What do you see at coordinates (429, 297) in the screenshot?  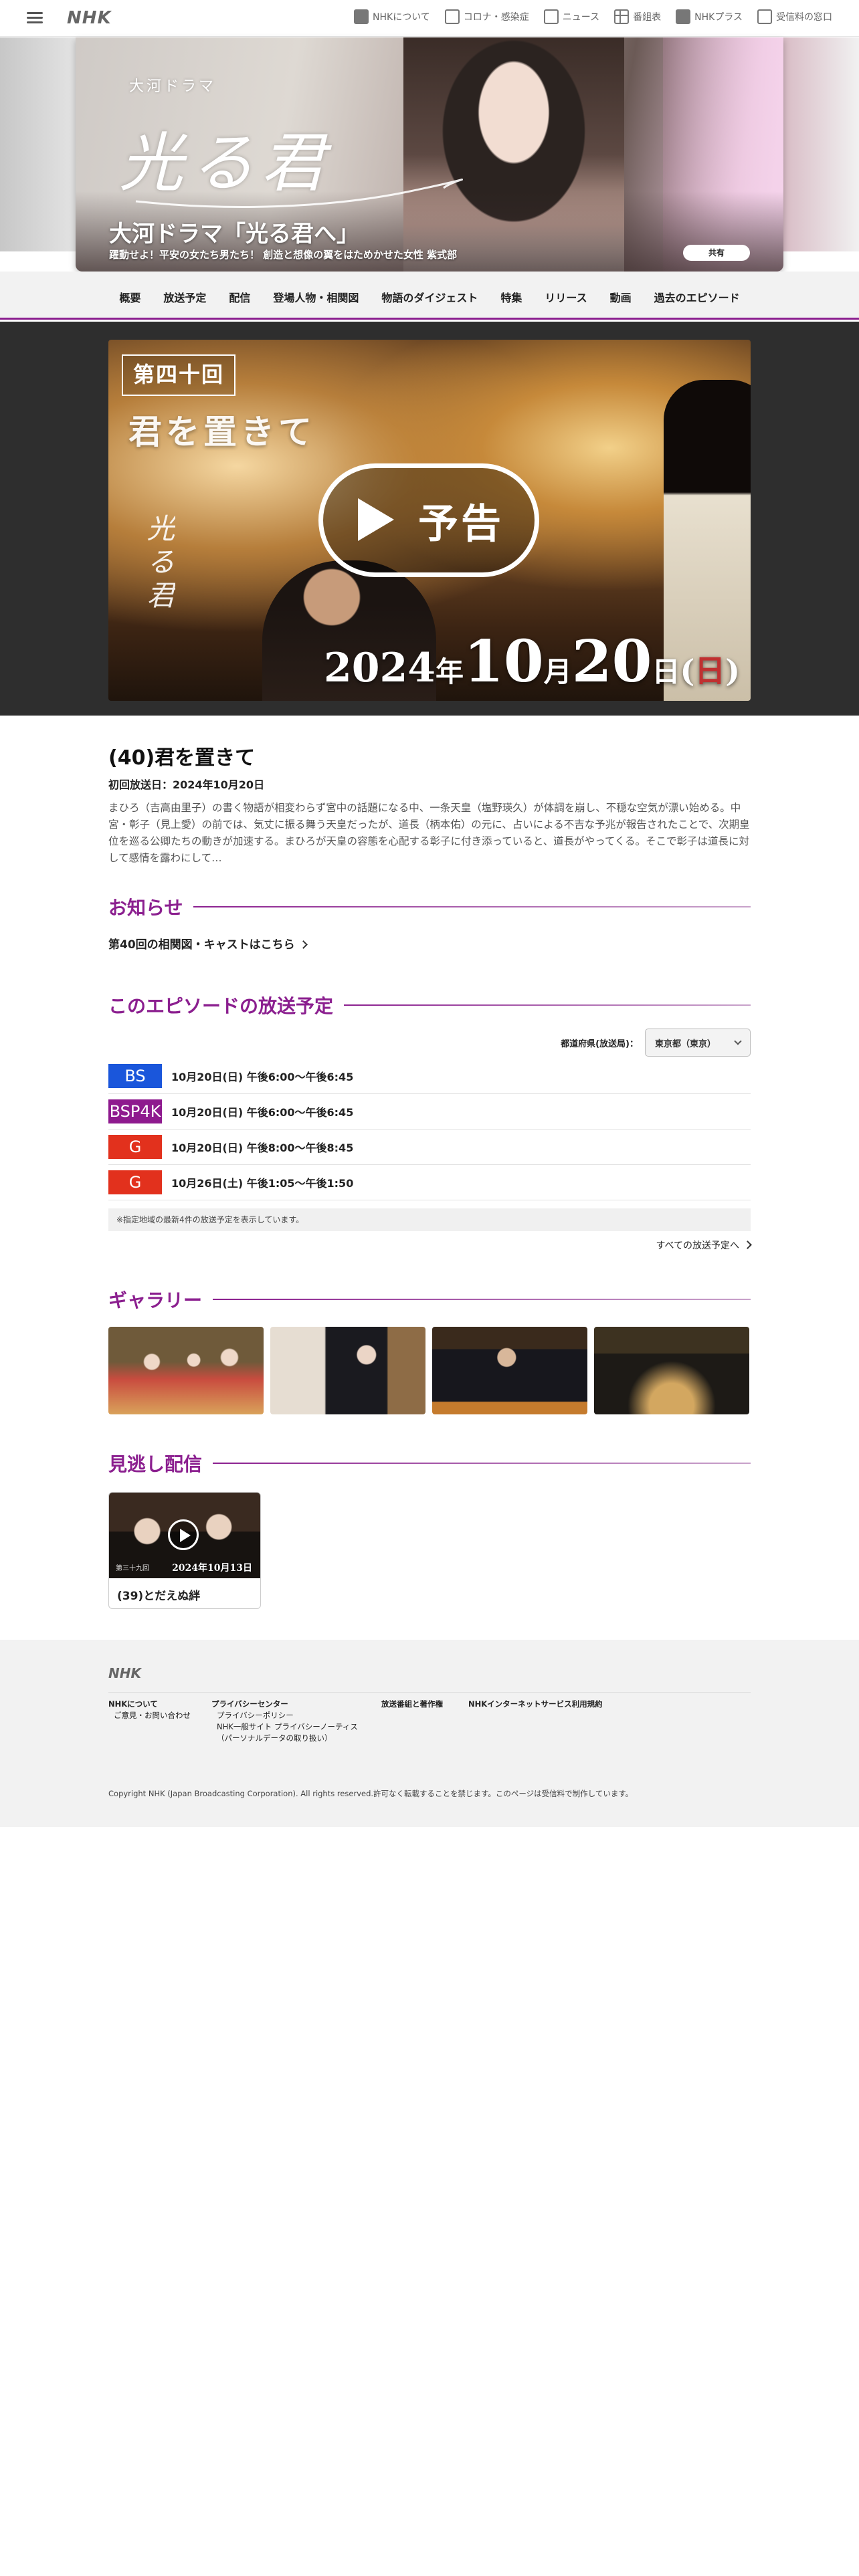 I see `nav-digest: 物語のダイジェスト` at bounding box center [429, 297].